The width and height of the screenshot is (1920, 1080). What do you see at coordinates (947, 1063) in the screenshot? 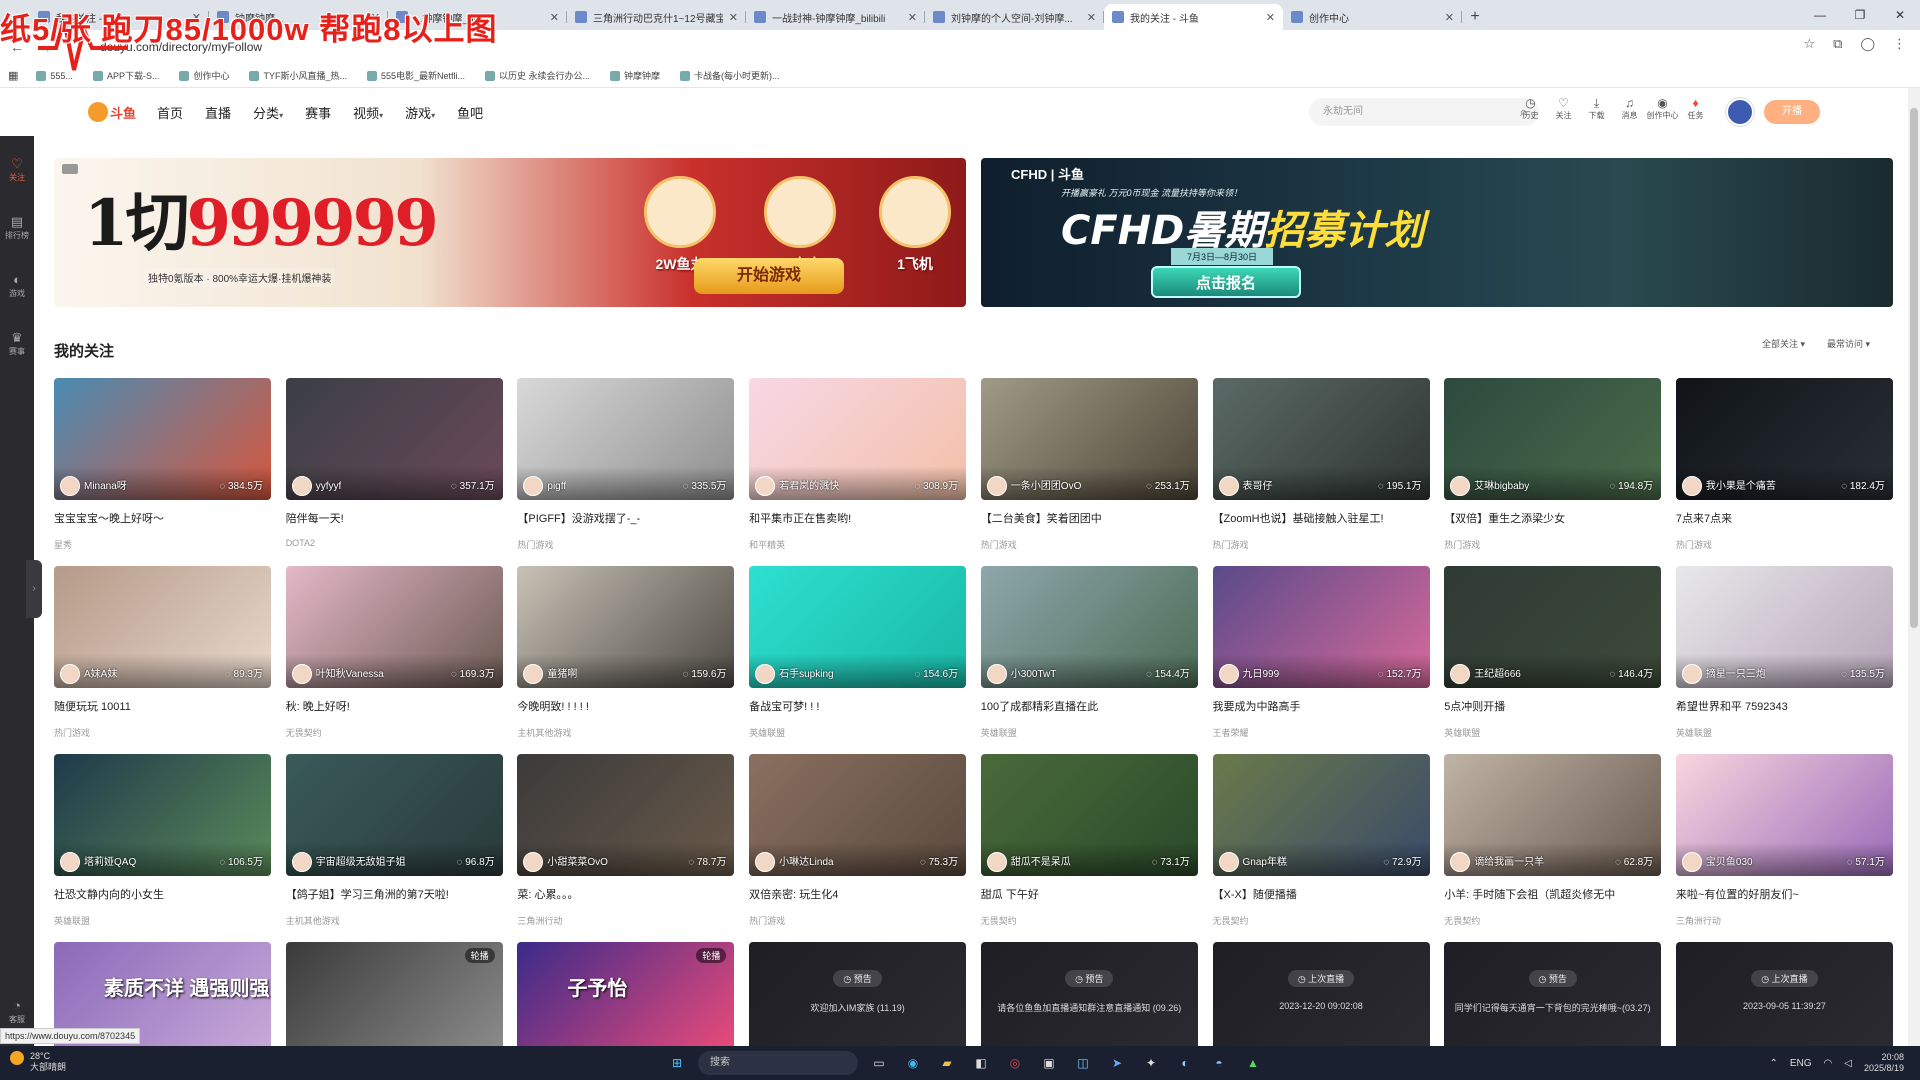
I see `folder-icon: ▰` at bounding box center [947, 1063].